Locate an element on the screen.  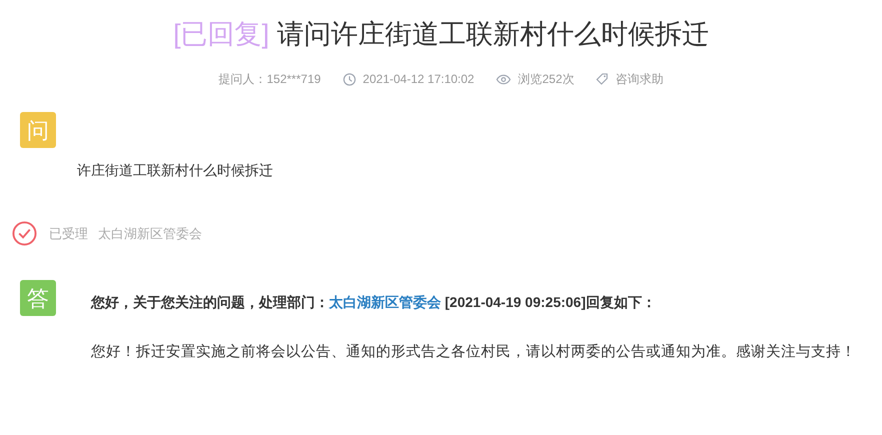
answer-text: 您好！拆迁安置实施之前将会以公告、通知的形式告之各位村民，请以村两委的公告或通知为准。感谢关注与支持！ is located at coordinates (473, 352).